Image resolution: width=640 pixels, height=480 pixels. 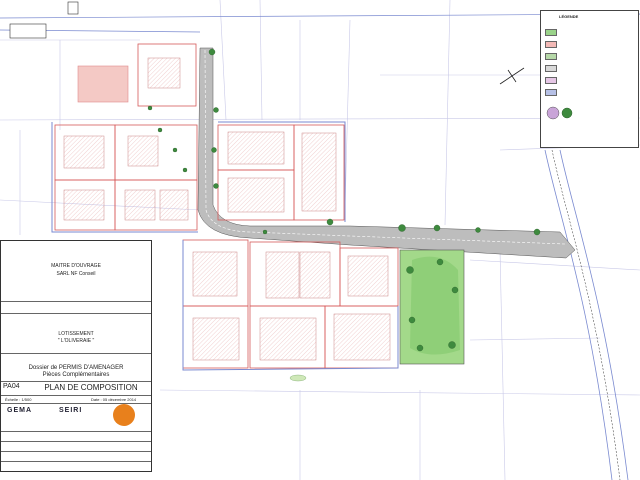 I want to click on dossier-title: Dossier de PERMIS D'AMENAGER, so click(x=76, y=368).